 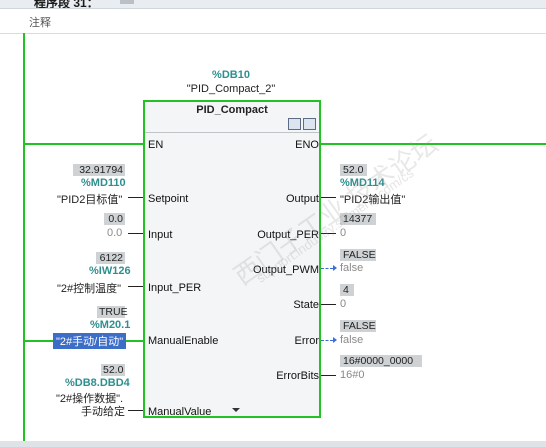 I want to click on output-address: %MD114, so click(x=362, y=183).